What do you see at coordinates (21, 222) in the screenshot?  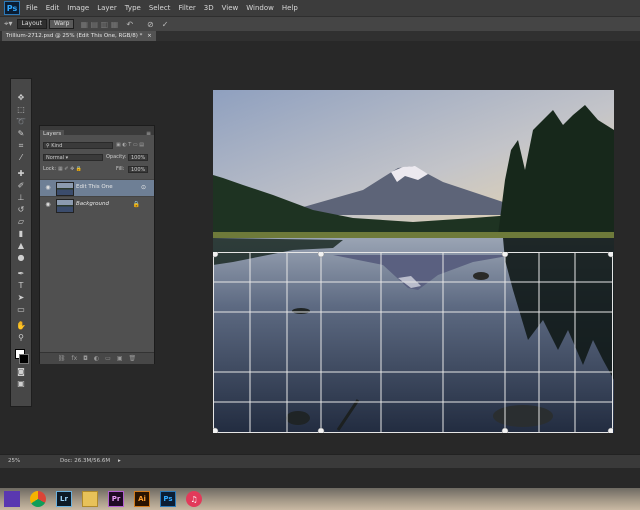 I see `eraser-tool-icon: ▱` at bounding box center [21, 222].